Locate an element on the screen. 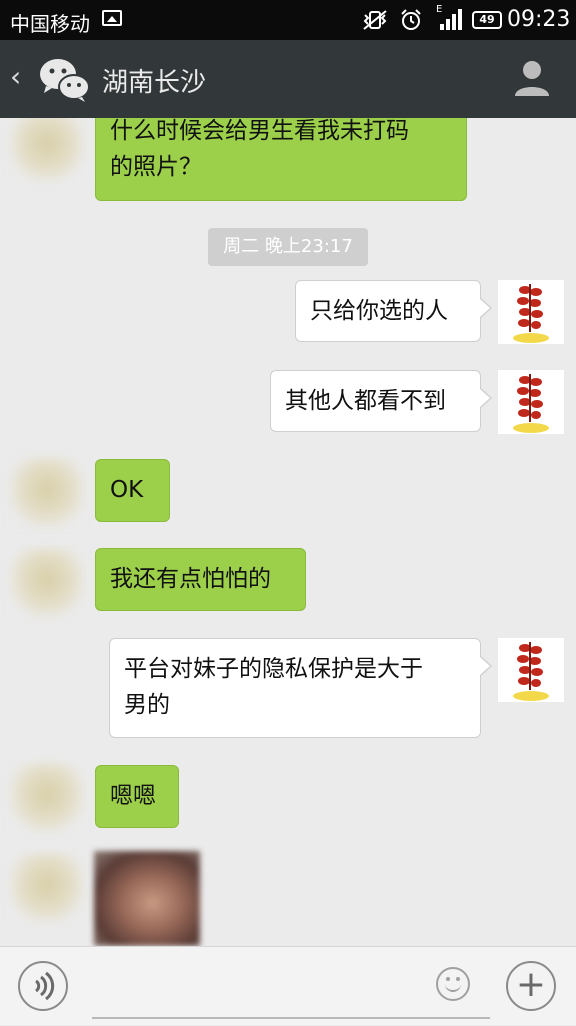 The height and width of the screenshot is (1026, 576). emoji-icon is located at coordinates (453, 984).